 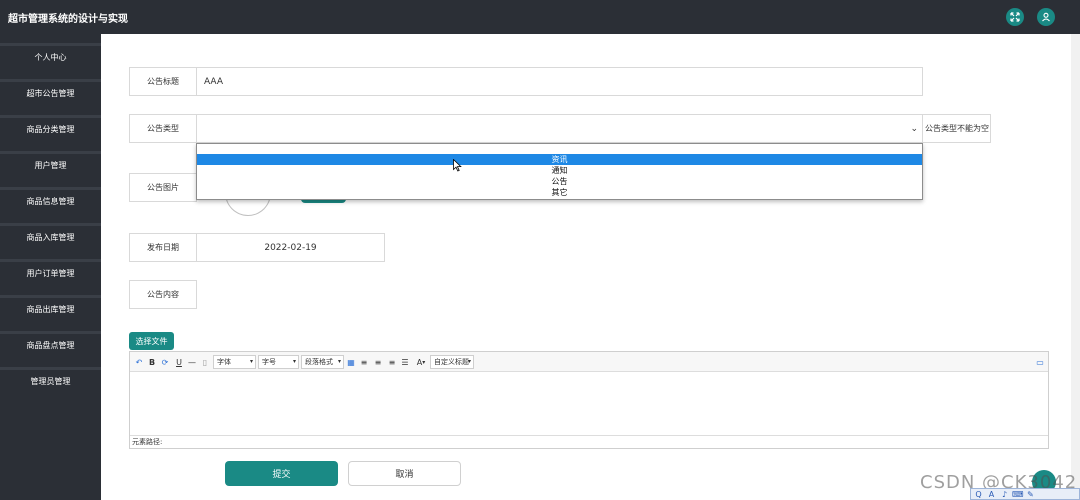 I want to click on sidebar-item-profile: 个人中心, so click(x=50, y=56).